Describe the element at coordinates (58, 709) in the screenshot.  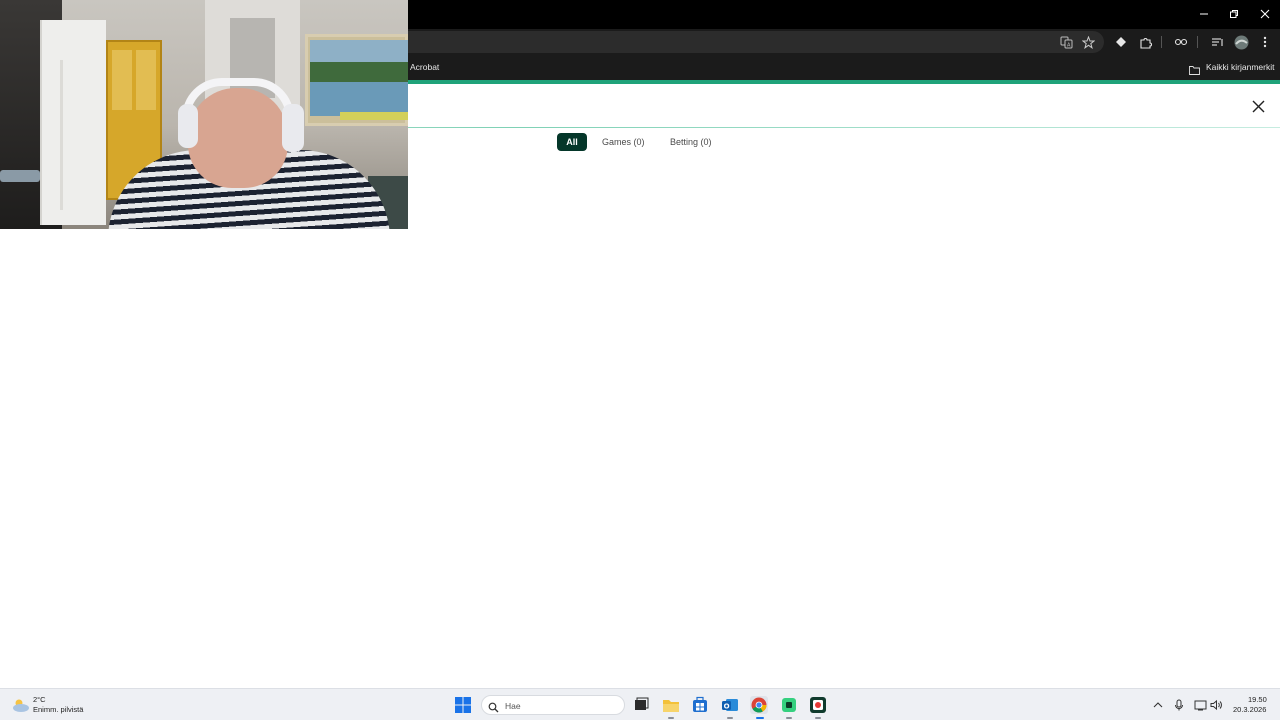
I see `weather-desc: Enimm. pilvistä` at that location.